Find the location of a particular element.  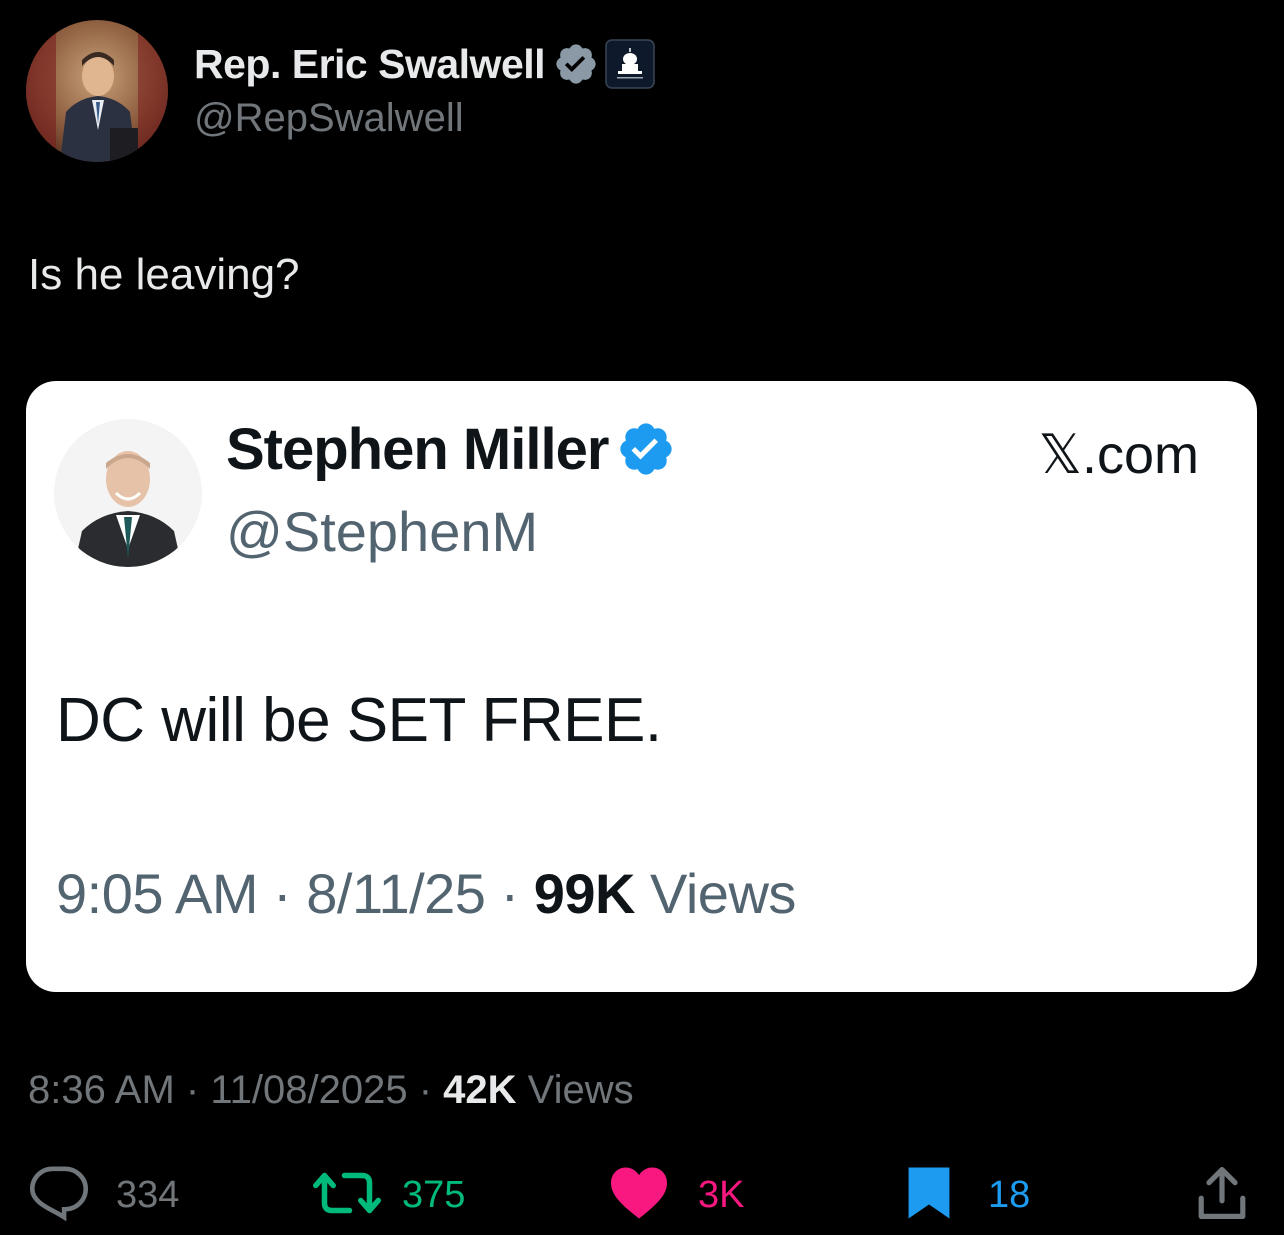

post-meta: 8:36 AM · 11/08/2025 · 42K Views is located at coordinates (331, 1090).